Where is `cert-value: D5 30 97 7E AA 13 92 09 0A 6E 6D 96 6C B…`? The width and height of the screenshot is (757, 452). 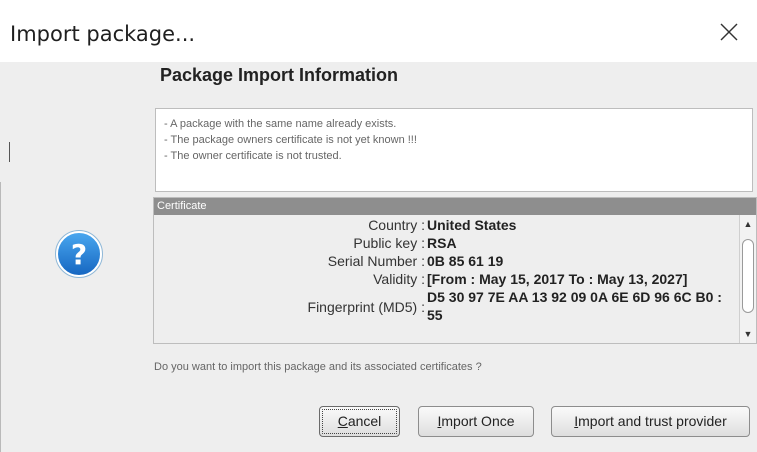 cert-value: D5 30 97 7E AA 13 92 09 0A 6E 6D 96 6C B… is located at coordinates (574, 297).